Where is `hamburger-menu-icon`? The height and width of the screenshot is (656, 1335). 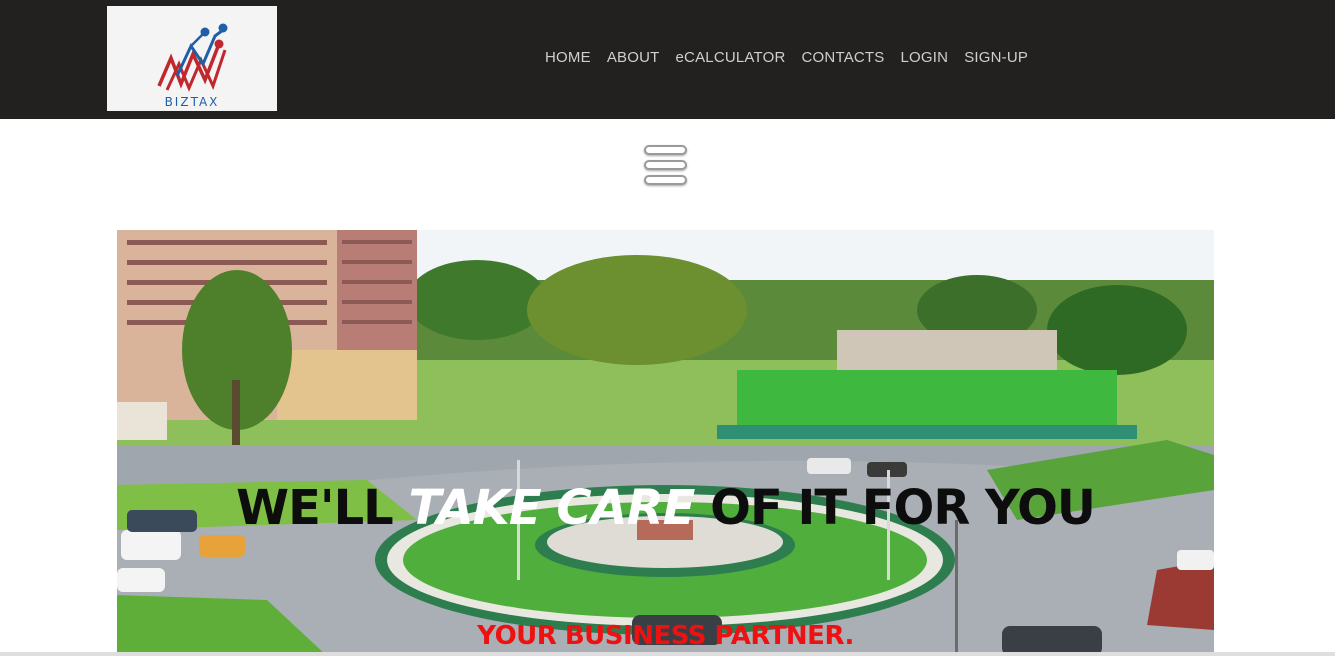 hamburger-menu-icon is located at coordinates (665, 166).